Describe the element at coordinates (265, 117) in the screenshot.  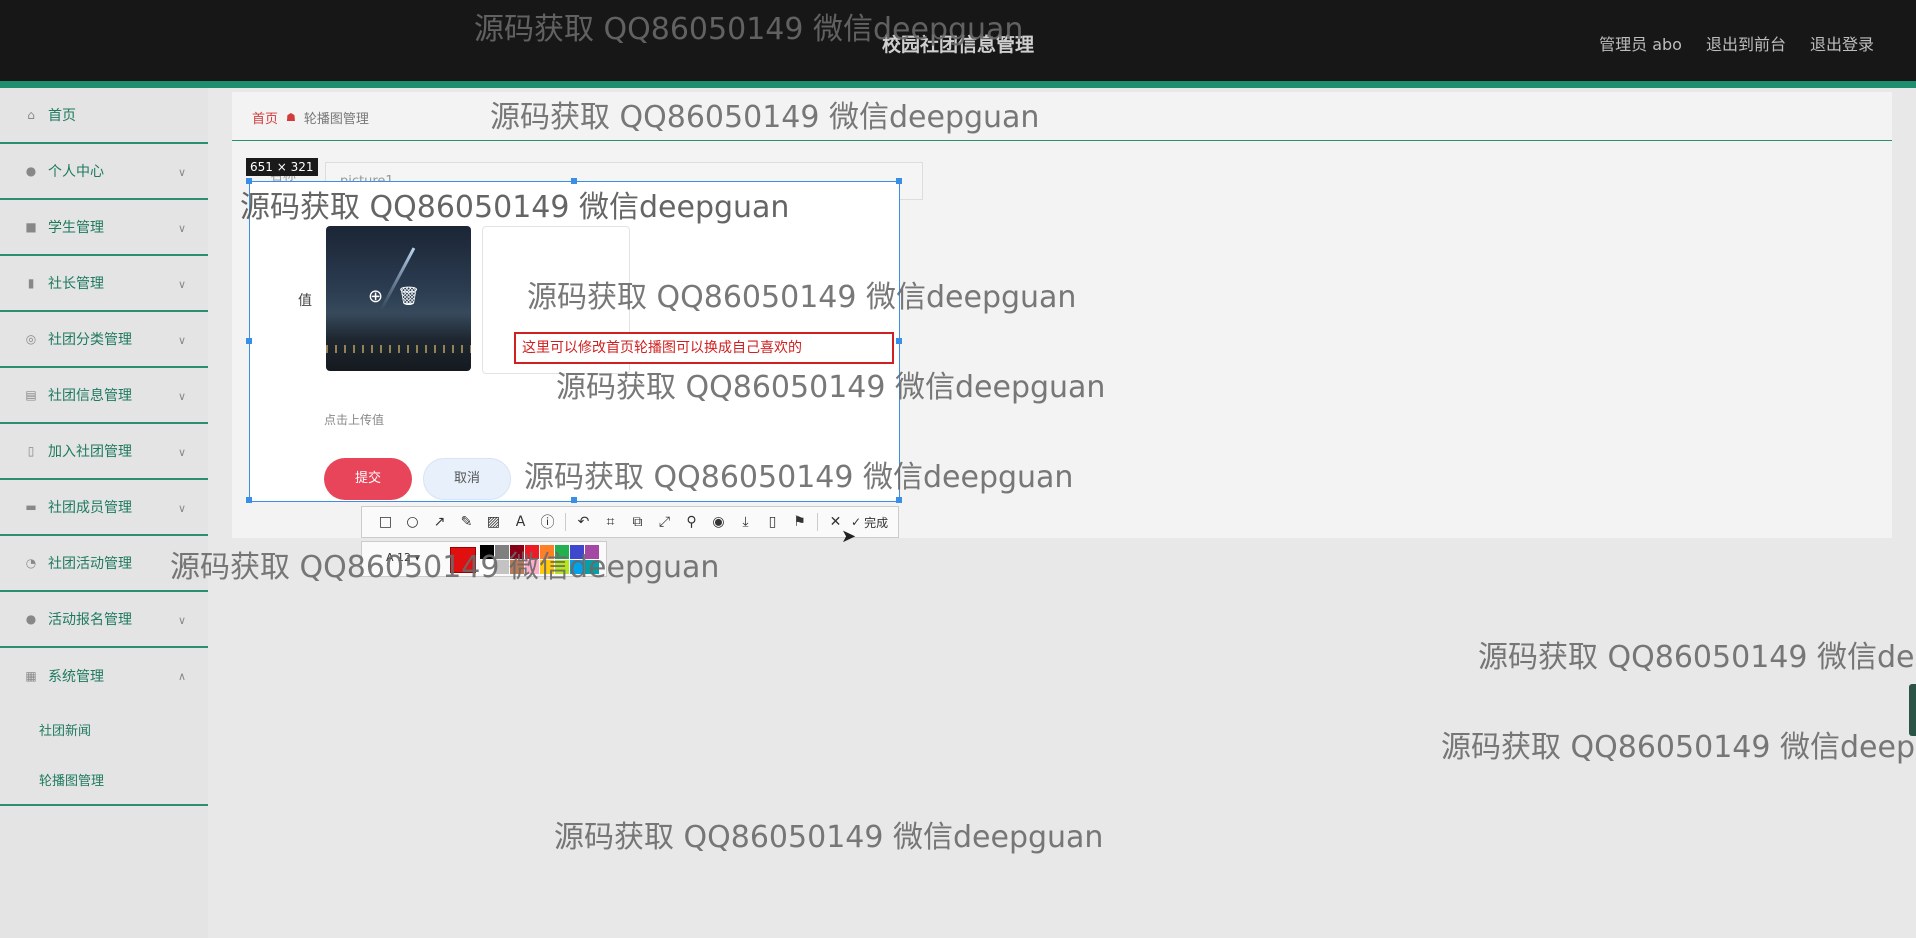
I see `breadcrumb-home: 首页` at that location.